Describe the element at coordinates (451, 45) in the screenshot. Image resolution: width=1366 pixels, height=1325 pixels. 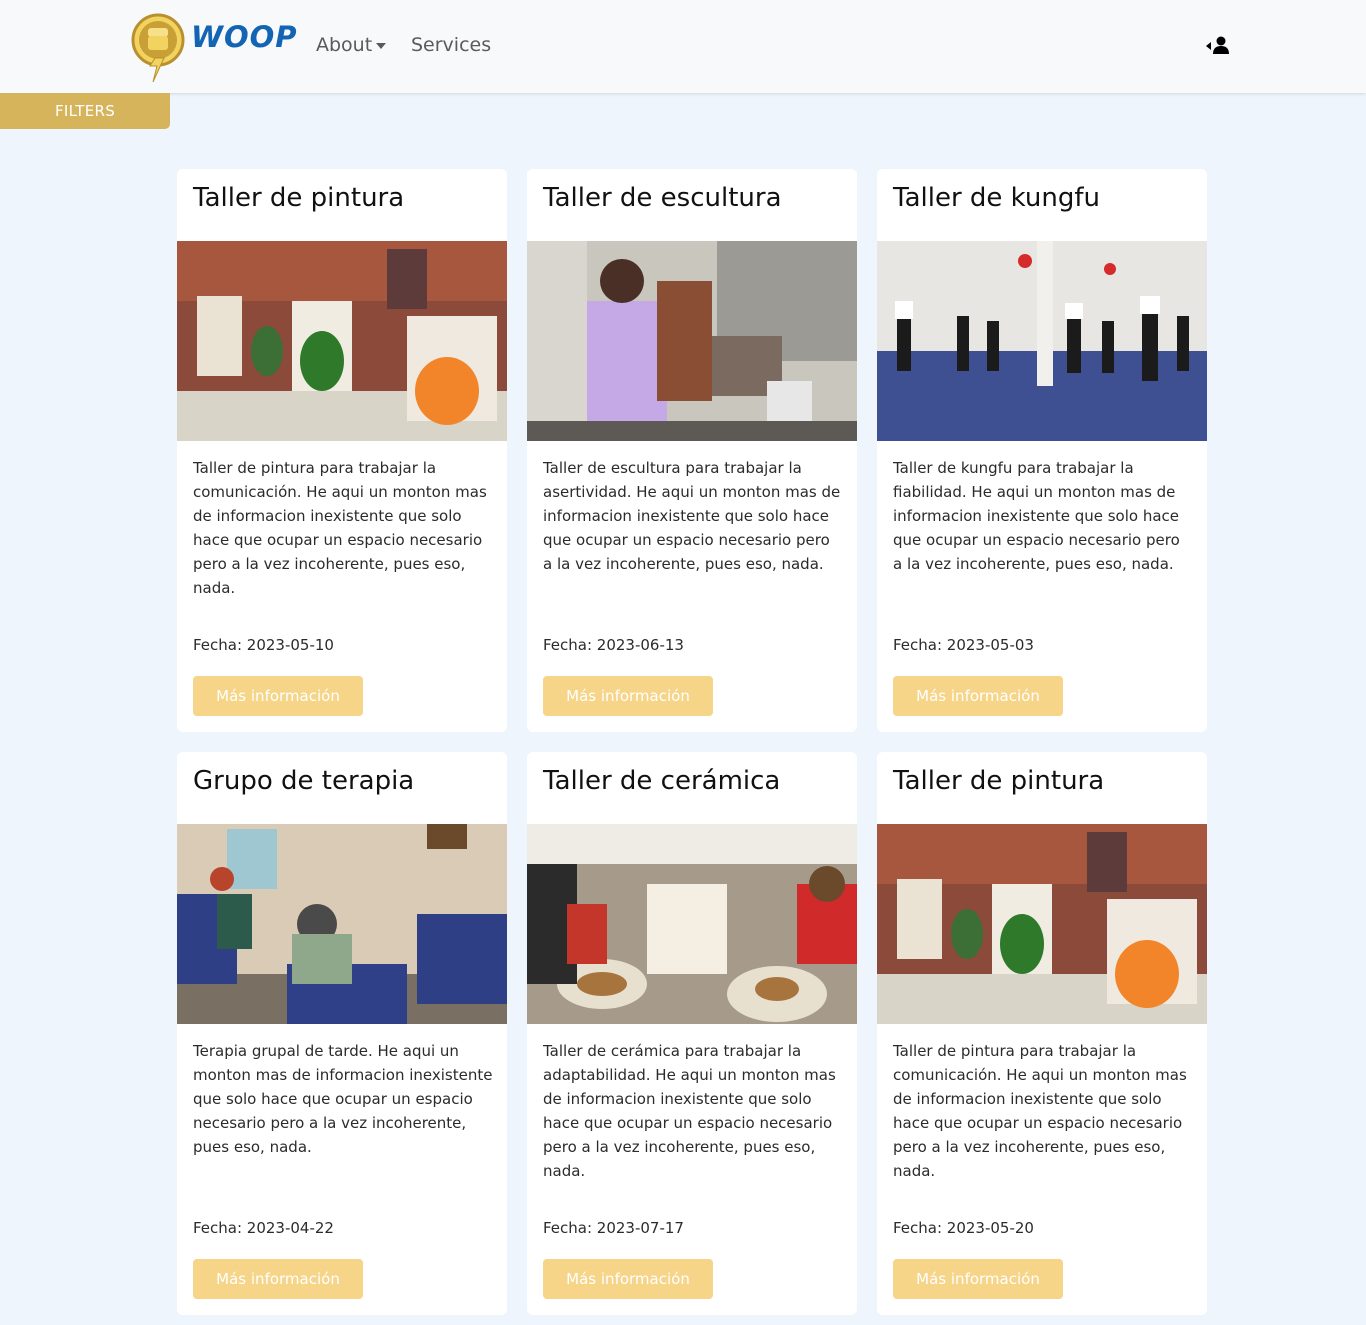
I see `nav-services-link: Services` at that location.